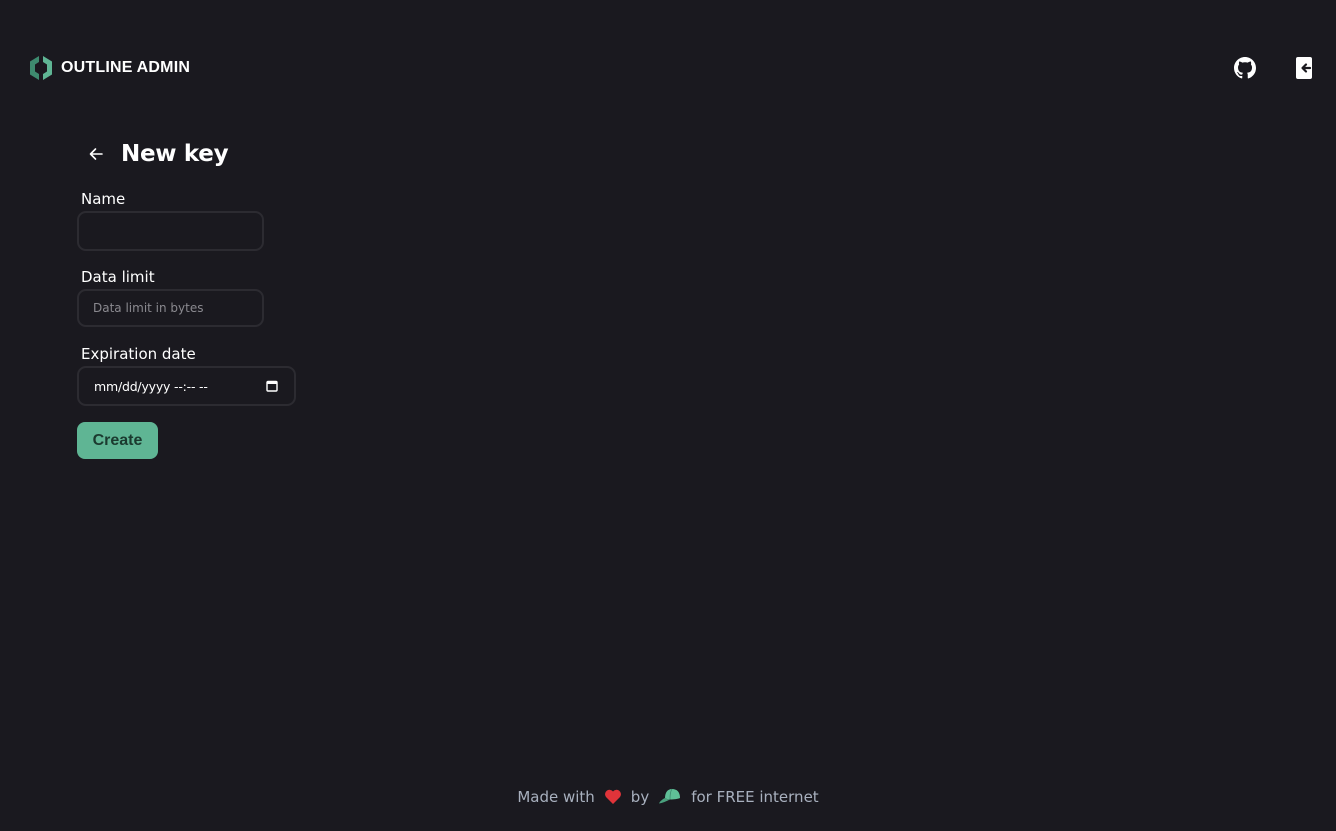 Image resolution: width=1336 pixels, height=831 pixels. Describe the element at coordinates (1275, 68) in the screenshot. I see `header-actions` at that location.